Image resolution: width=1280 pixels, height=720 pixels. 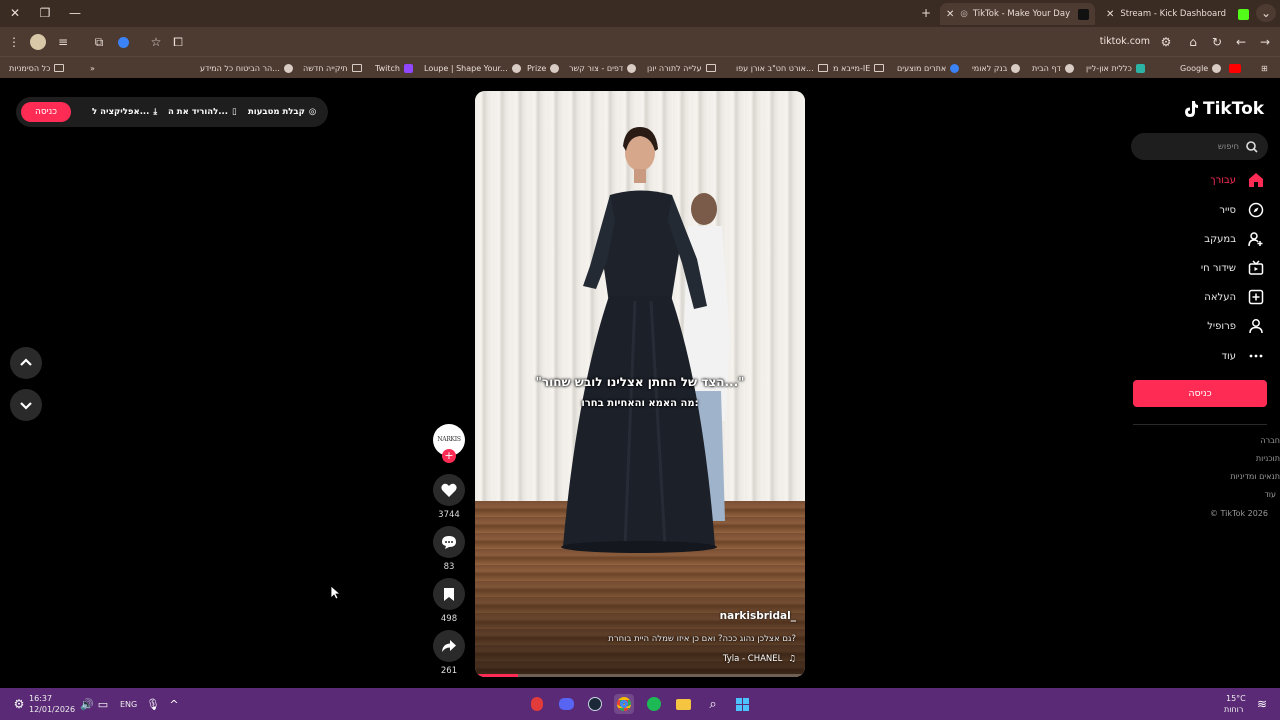 What do you see at coordinates (1017, 14) in the screenshot?
I see `tab-tiktok: ✕ ◎ TikTok - Make Your Day` at bounding box center [1017, 14].